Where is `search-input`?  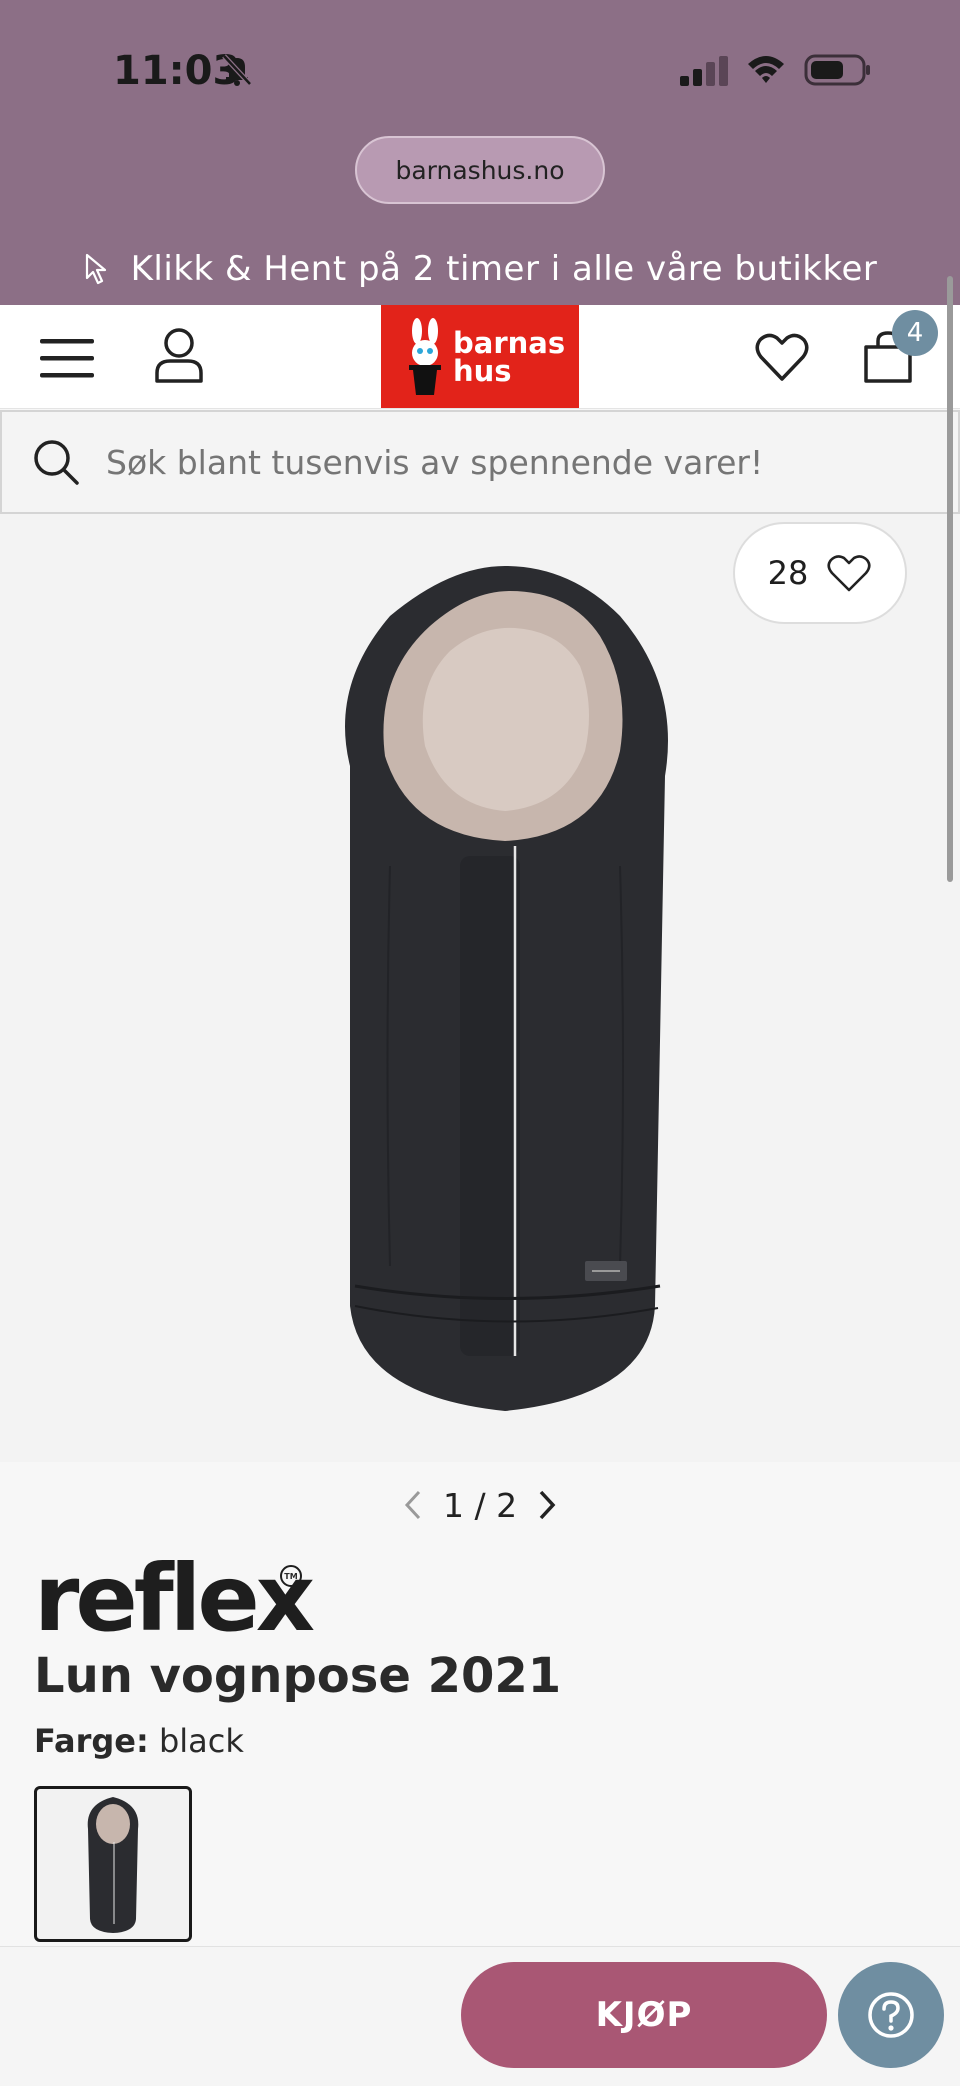 search-input is located at coordinates (516, 462).